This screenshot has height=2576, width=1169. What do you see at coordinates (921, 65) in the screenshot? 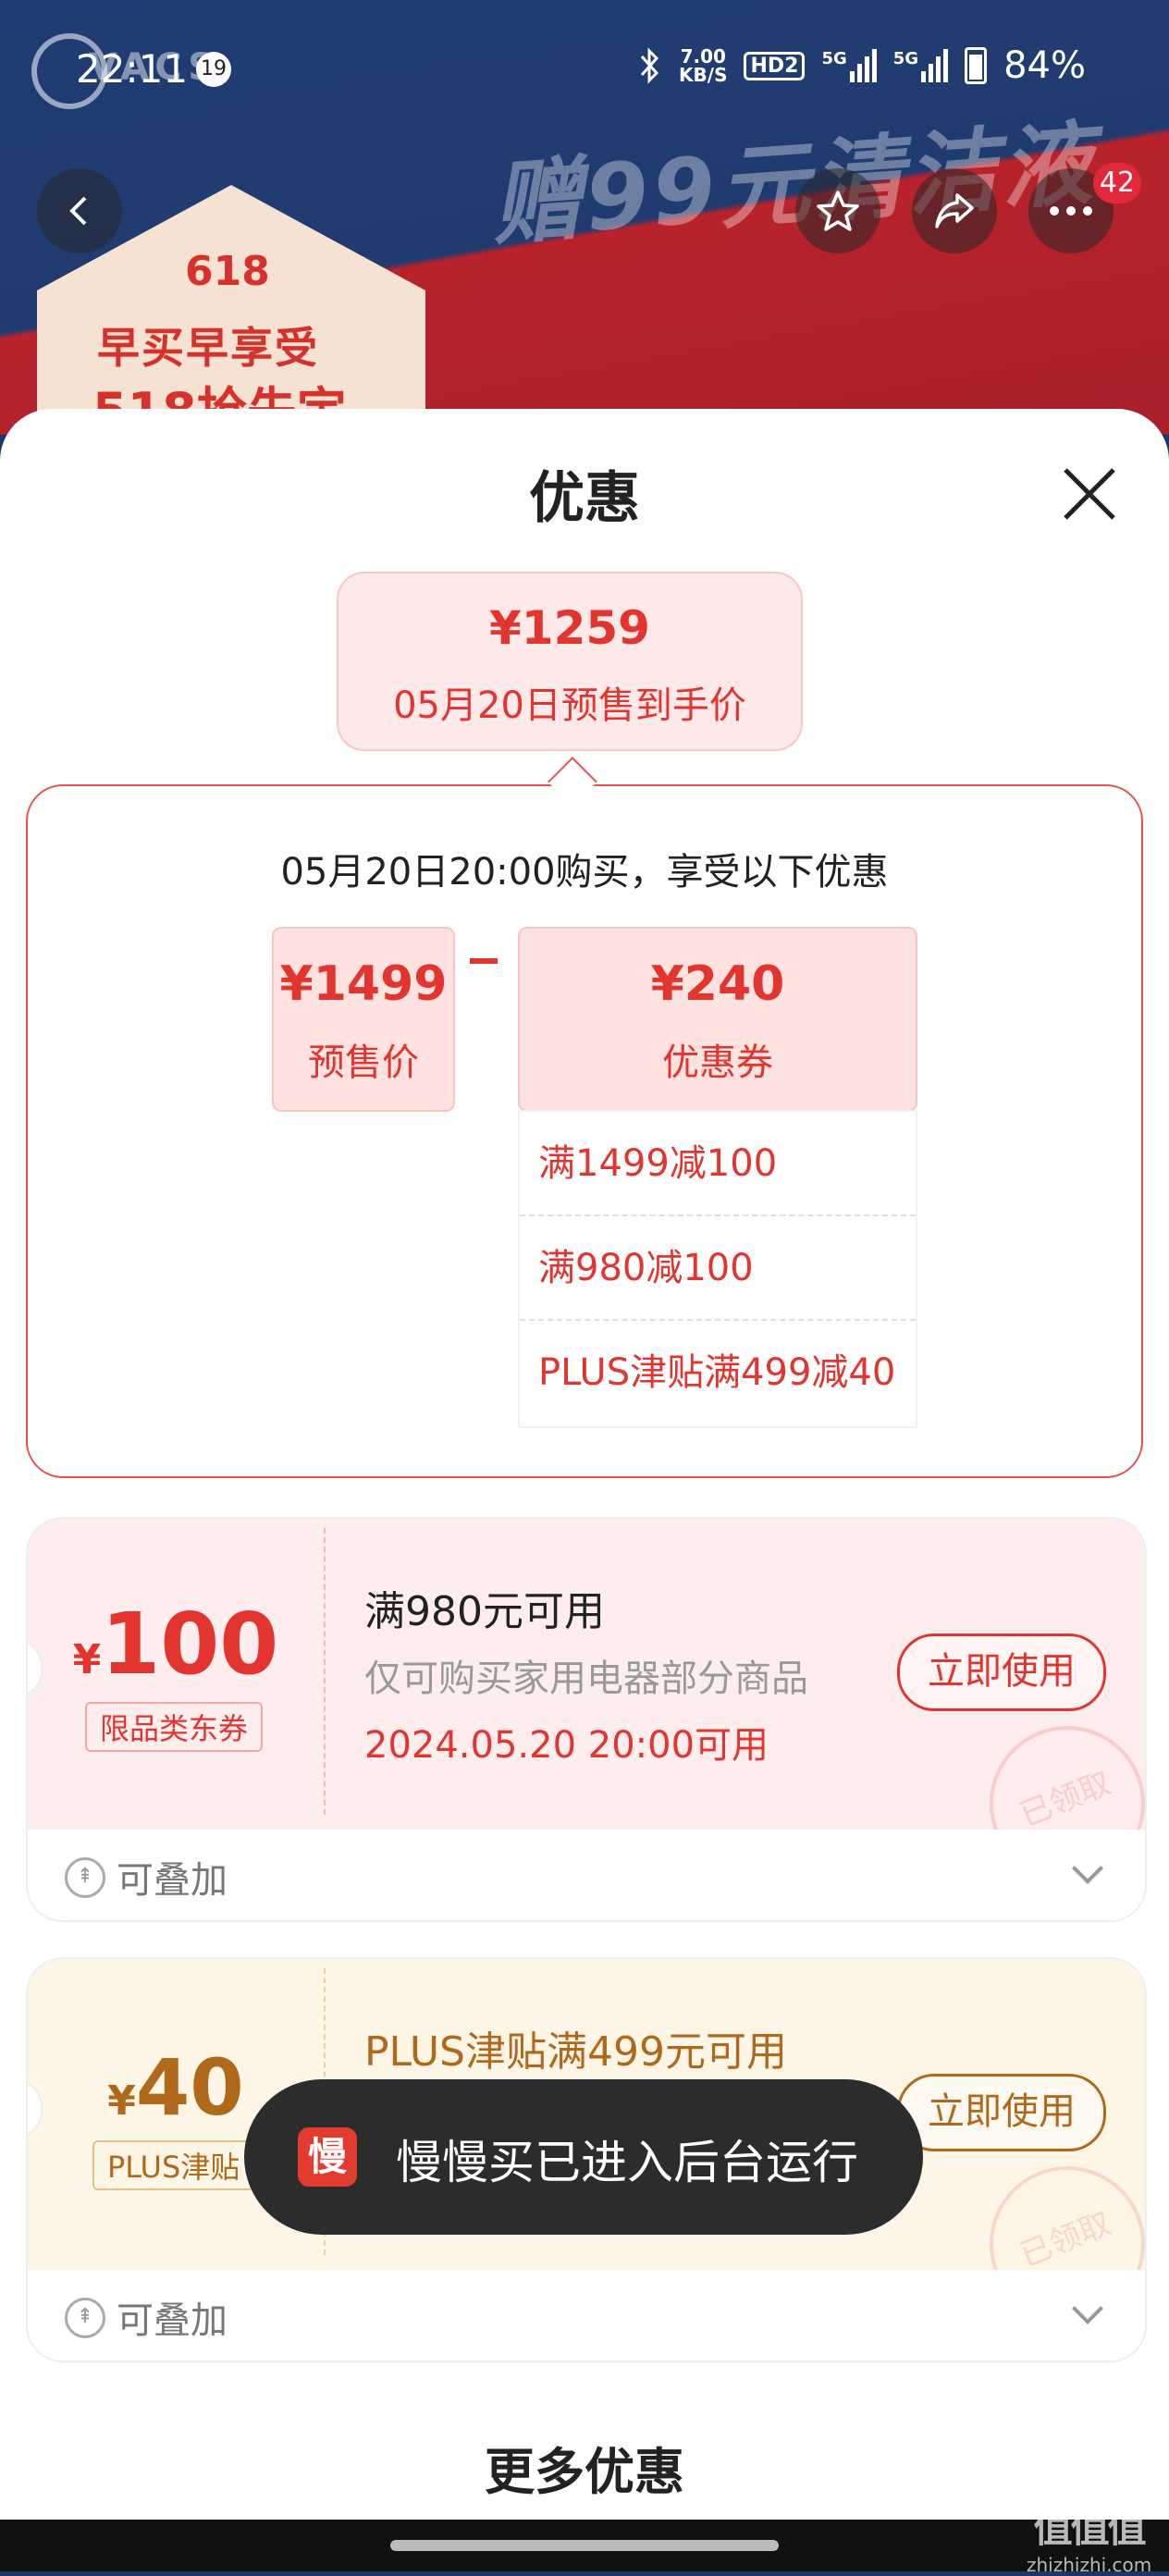
I see `signal-5g-icon-2: 5G` at bounding box center [921, 65].